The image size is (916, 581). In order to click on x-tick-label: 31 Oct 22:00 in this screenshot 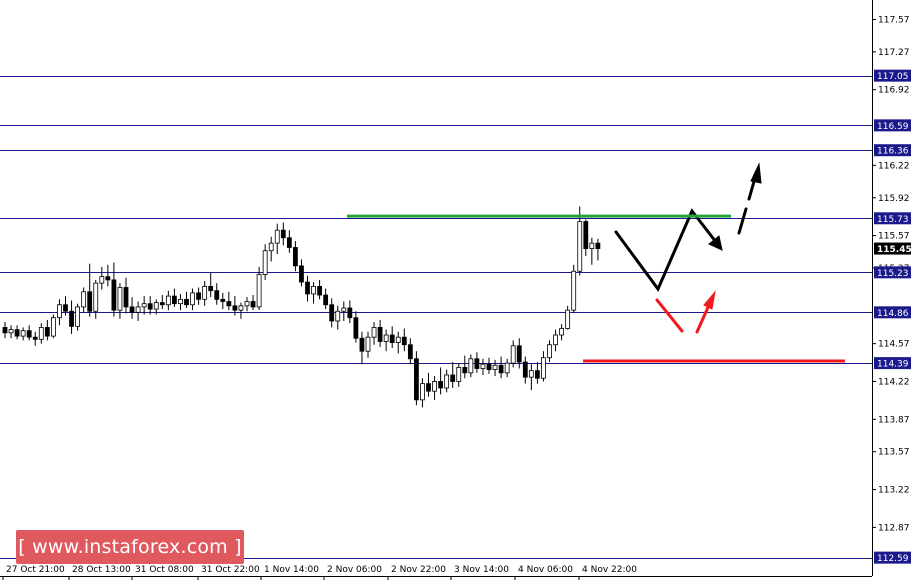, I will do `click(230, 570)`.